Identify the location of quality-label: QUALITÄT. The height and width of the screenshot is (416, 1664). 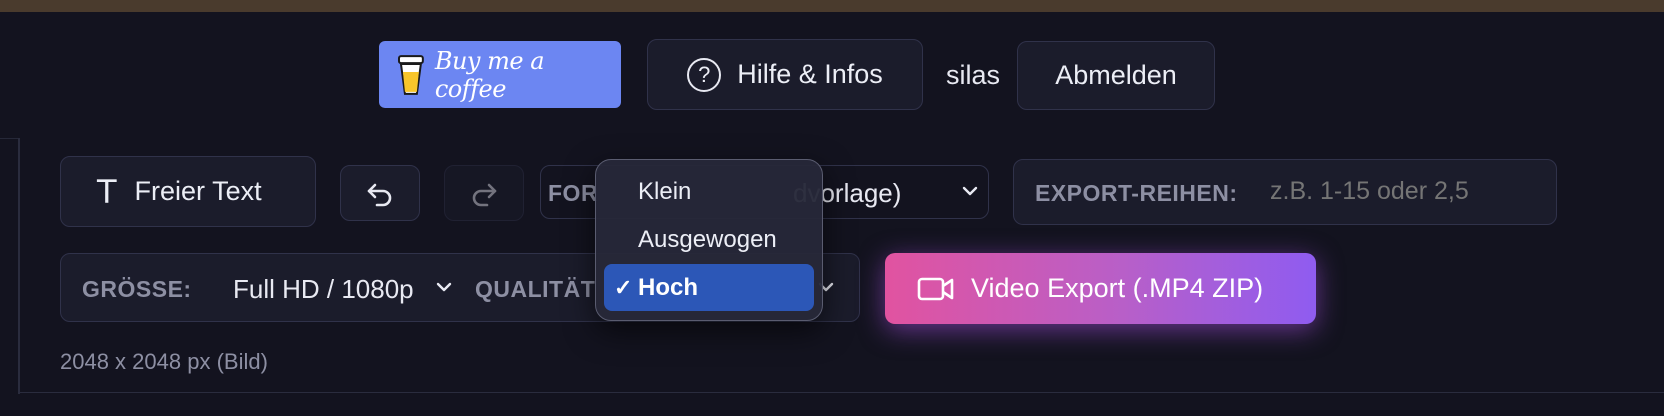
(535, 289).